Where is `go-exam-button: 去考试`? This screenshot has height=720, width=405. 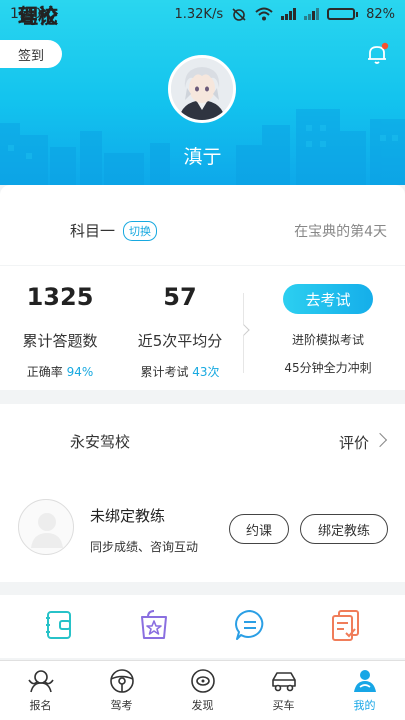 go-exam-button: 去考试 is located at coordinates (328, 299).